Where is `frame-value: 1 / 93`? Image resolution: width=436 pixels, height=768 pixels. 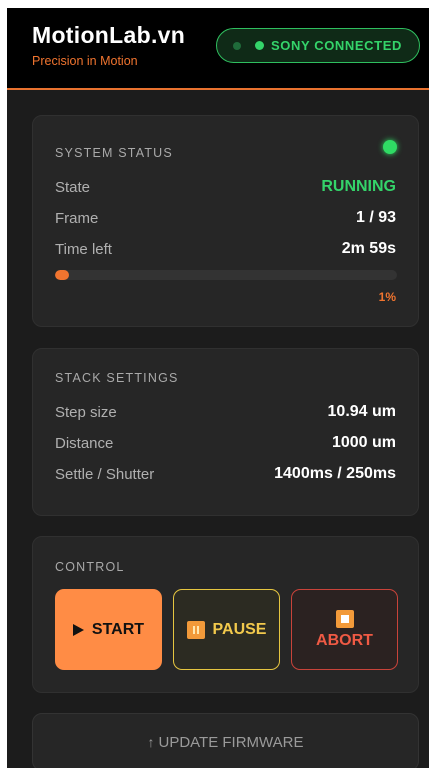
frame-value: 1 / 93 is located at coordinates (375, 217).